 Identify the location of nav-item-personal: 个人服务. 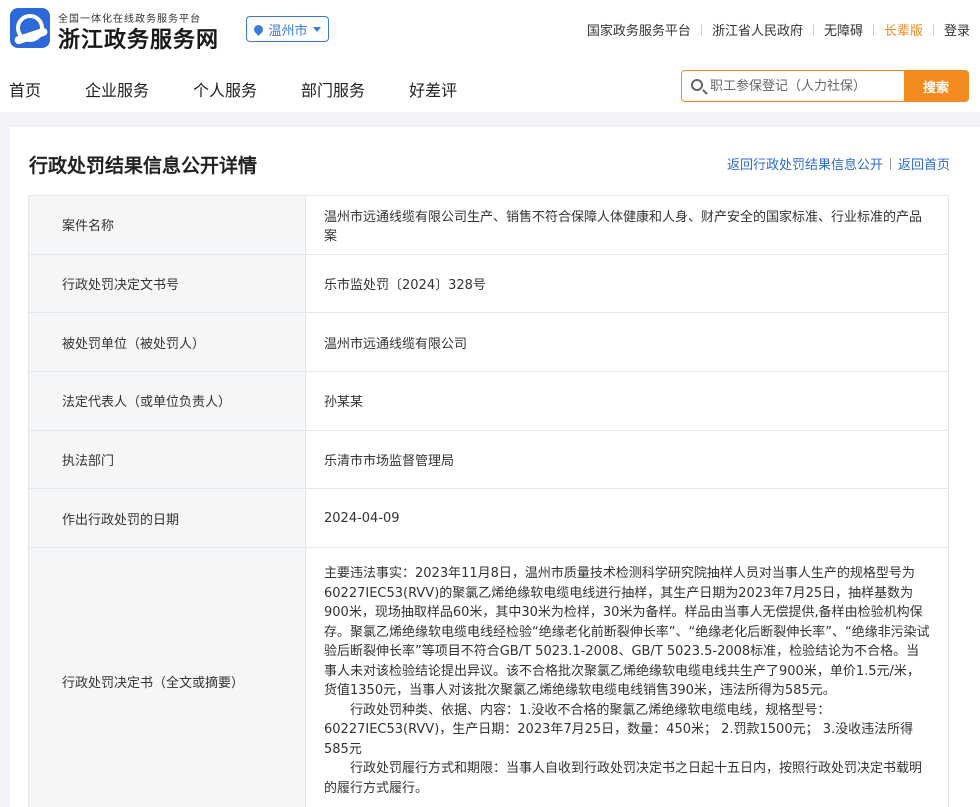
(225, 89).